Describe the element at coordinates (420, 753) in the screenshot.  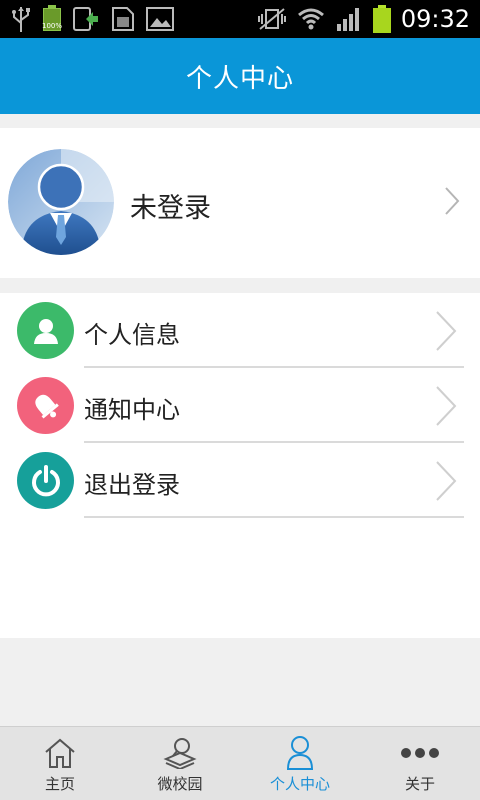
I see `more-icon` at that location.